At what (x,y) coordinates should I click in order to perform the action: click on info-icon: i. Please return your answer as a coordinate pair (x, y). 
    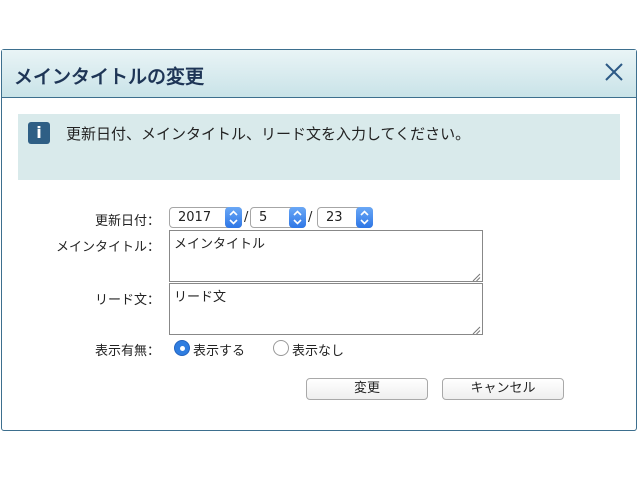
    Looking at the image, I should click on (39, 133).